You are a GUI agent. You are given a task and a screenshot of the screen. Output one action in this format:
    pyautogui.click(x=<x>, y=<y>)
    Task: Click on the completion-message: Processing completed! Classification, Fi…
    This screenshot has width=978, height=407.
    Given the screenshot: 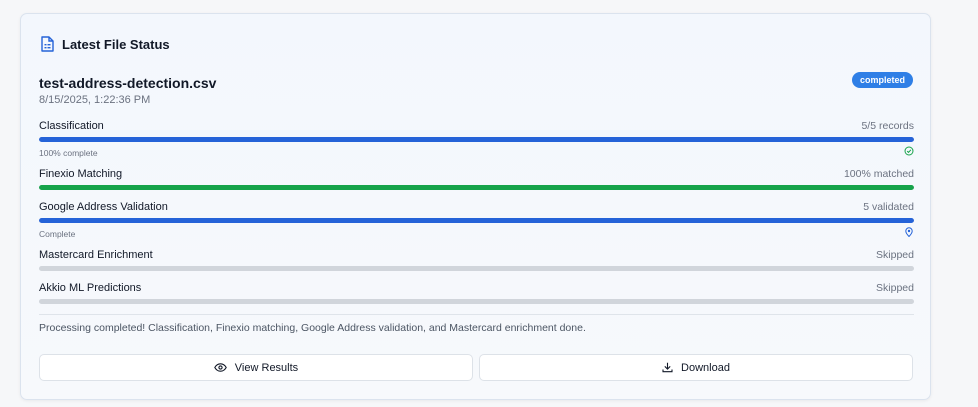 What is the action you would take?
    pyautogui.click(x=312, y=328)
    